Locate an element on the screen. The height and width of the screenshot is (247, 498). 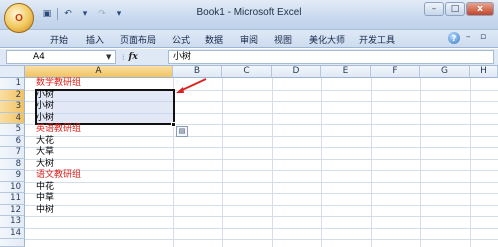
column-header-a: A is located at coordinates (99, 72).